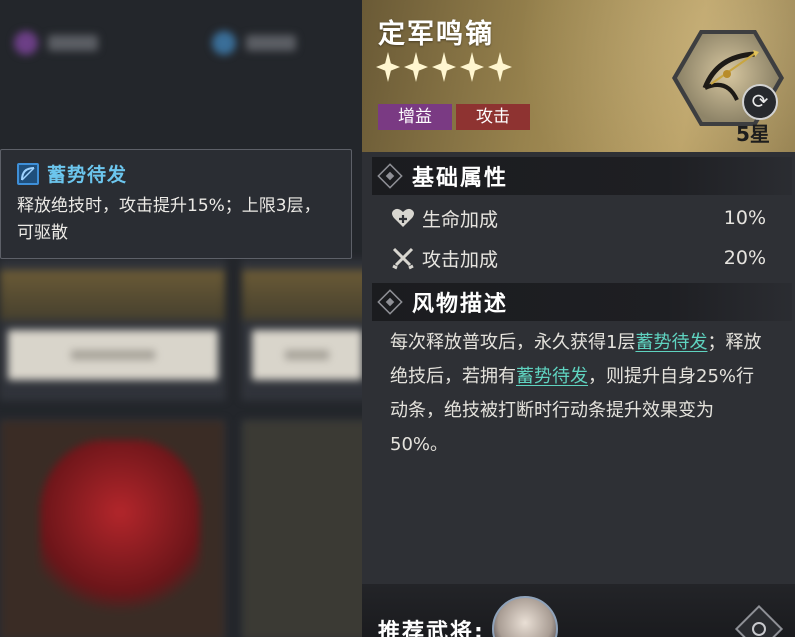  I want to click on bg-character, so click(120, 530).